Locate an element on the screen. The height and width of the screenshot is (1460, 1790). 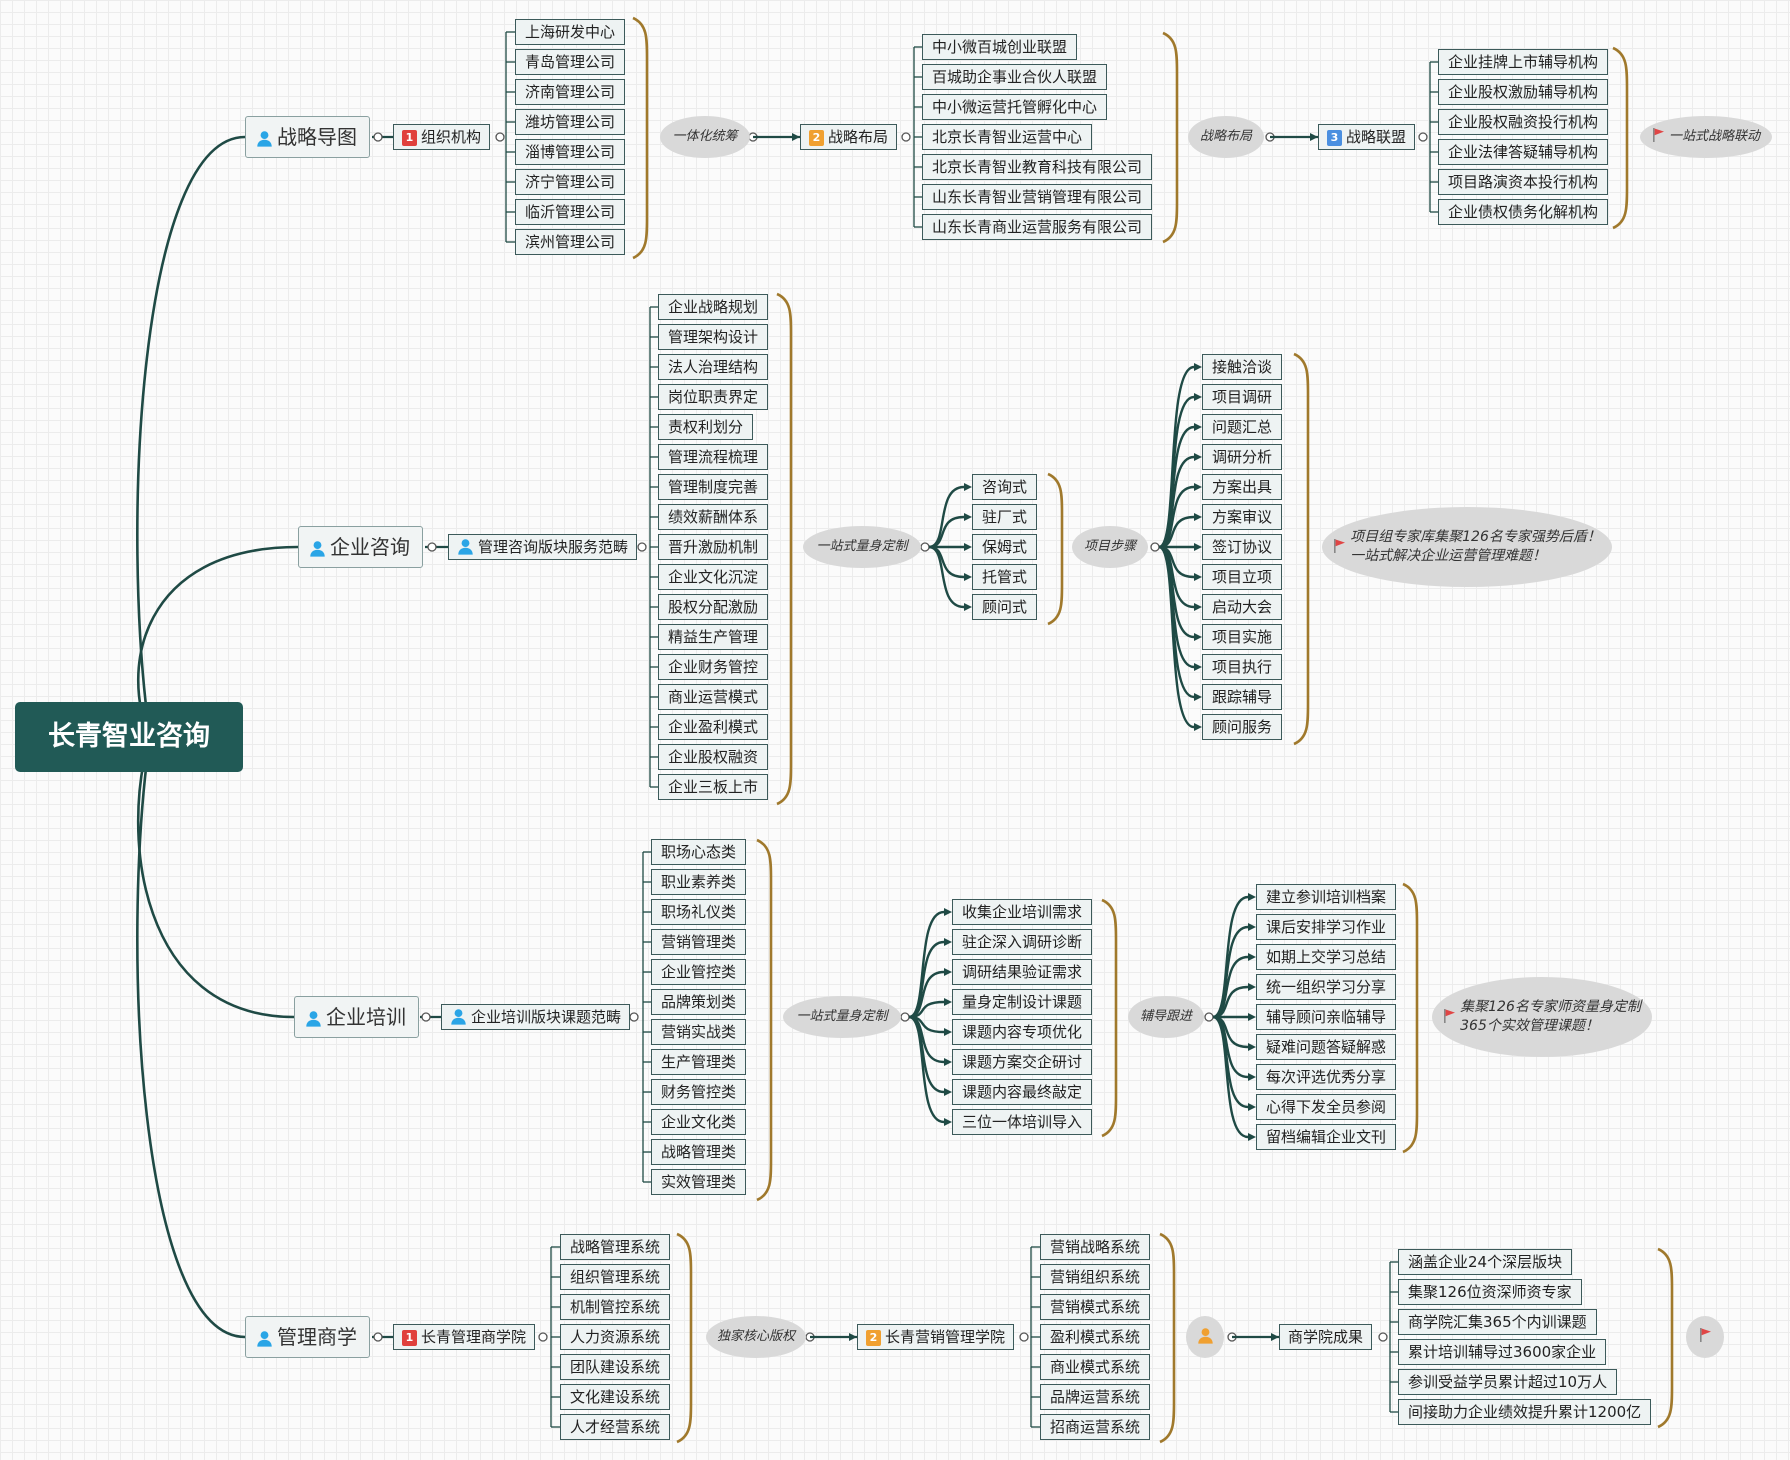
leaf-organization: 潍坊管理公司 is located at coordinates (570, 122).